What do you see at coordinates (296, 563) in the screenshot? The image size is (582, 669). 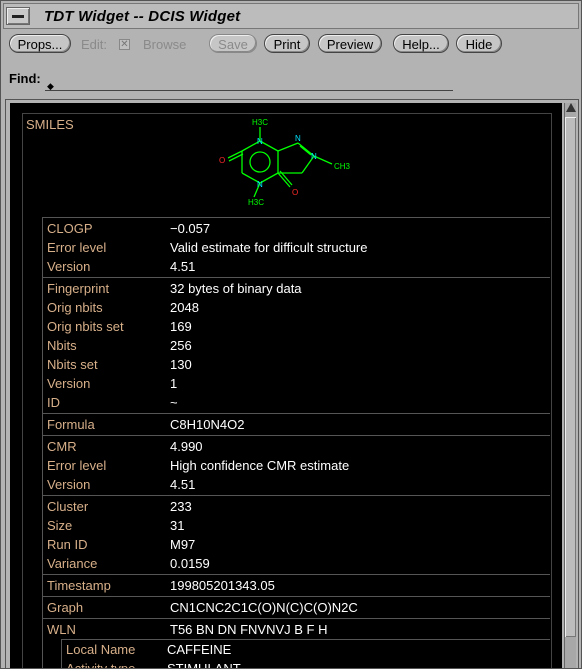 I see `table-row: Variance 0.0159` at bounding box center [296, 563].